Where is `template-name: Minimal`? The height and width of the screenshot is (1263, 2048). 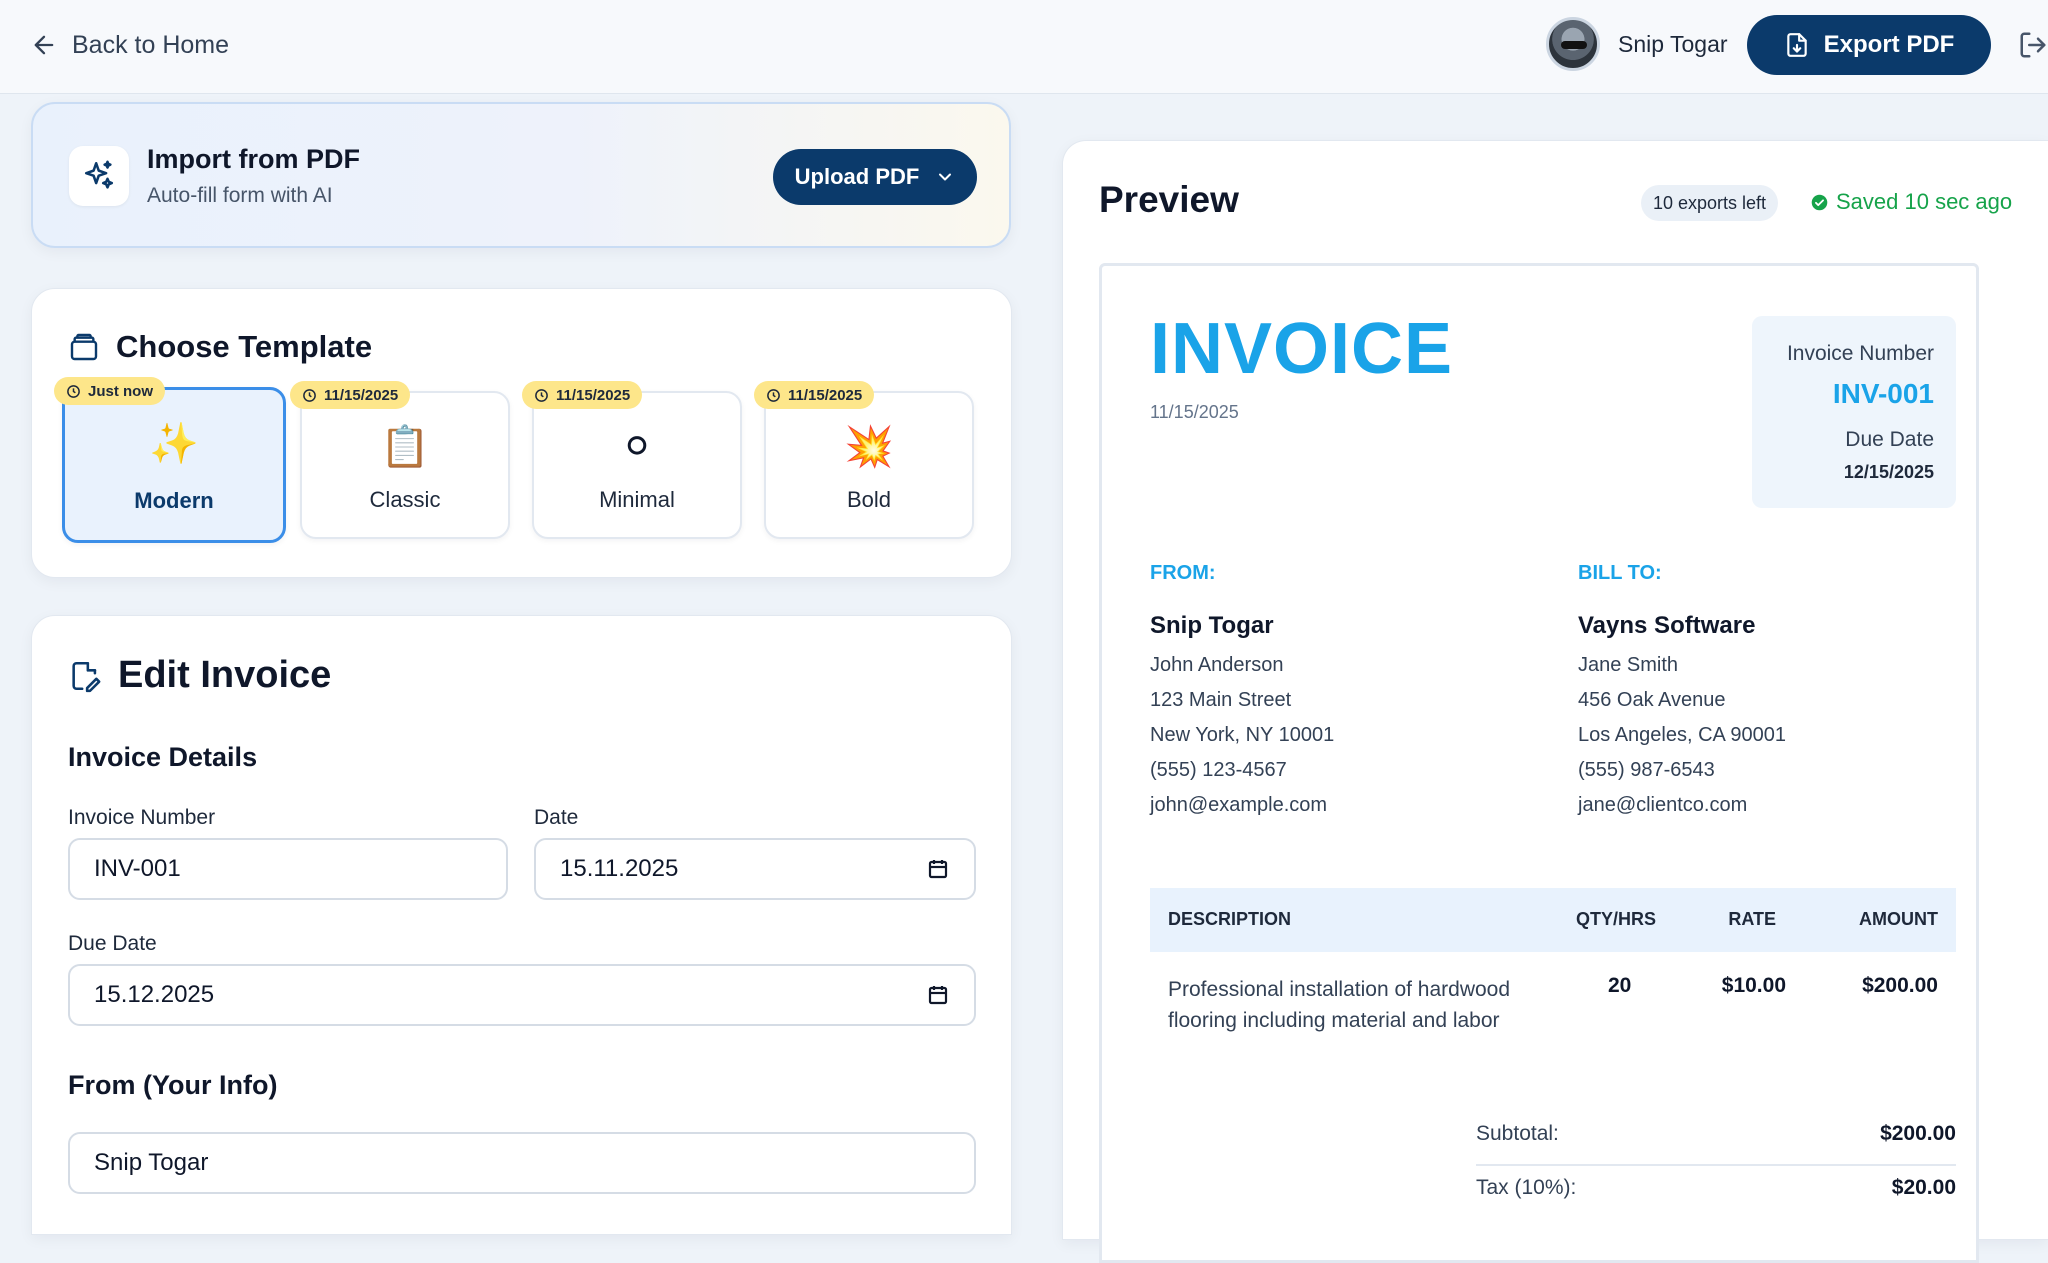 template-name: Minimal is located at coordinates (637, 499).